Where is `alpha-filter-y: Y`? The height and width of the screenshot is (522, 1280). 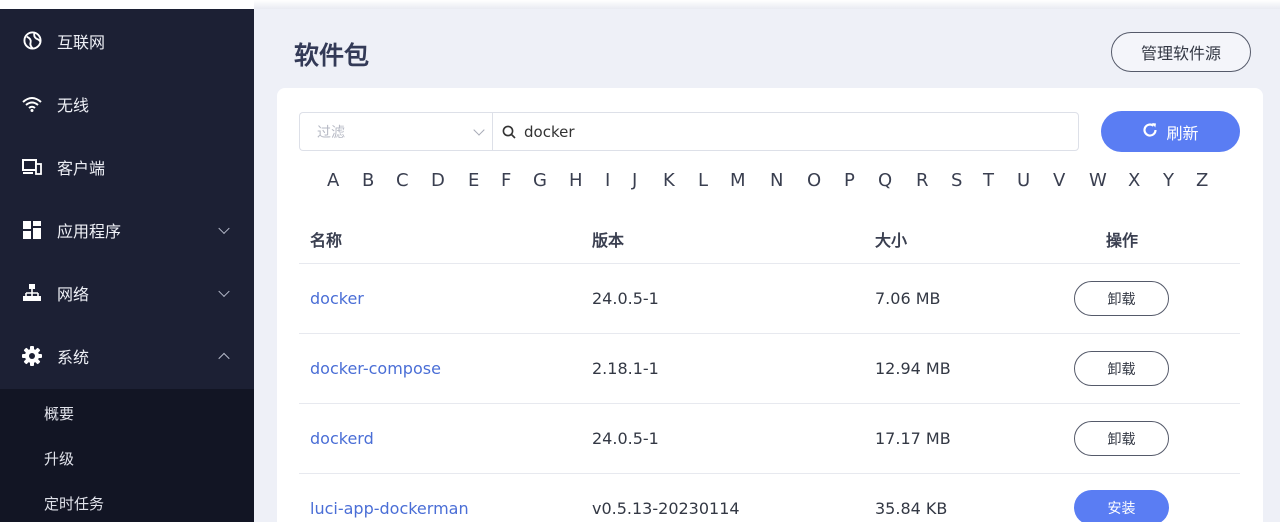 alpha-filter-y: Y is located at coordinates (1168, 180).